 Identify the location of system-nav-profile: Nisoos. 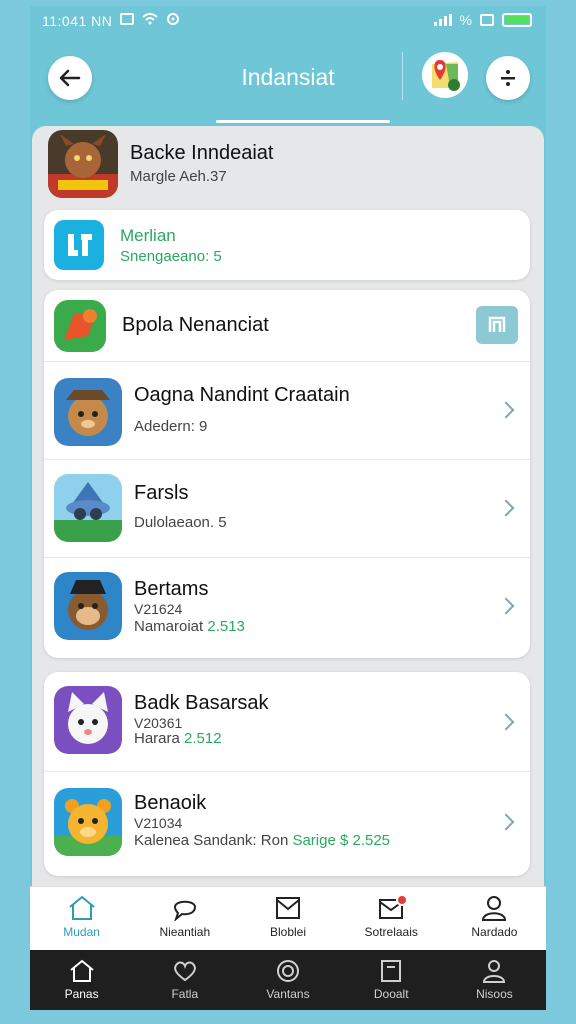
(494, 980).